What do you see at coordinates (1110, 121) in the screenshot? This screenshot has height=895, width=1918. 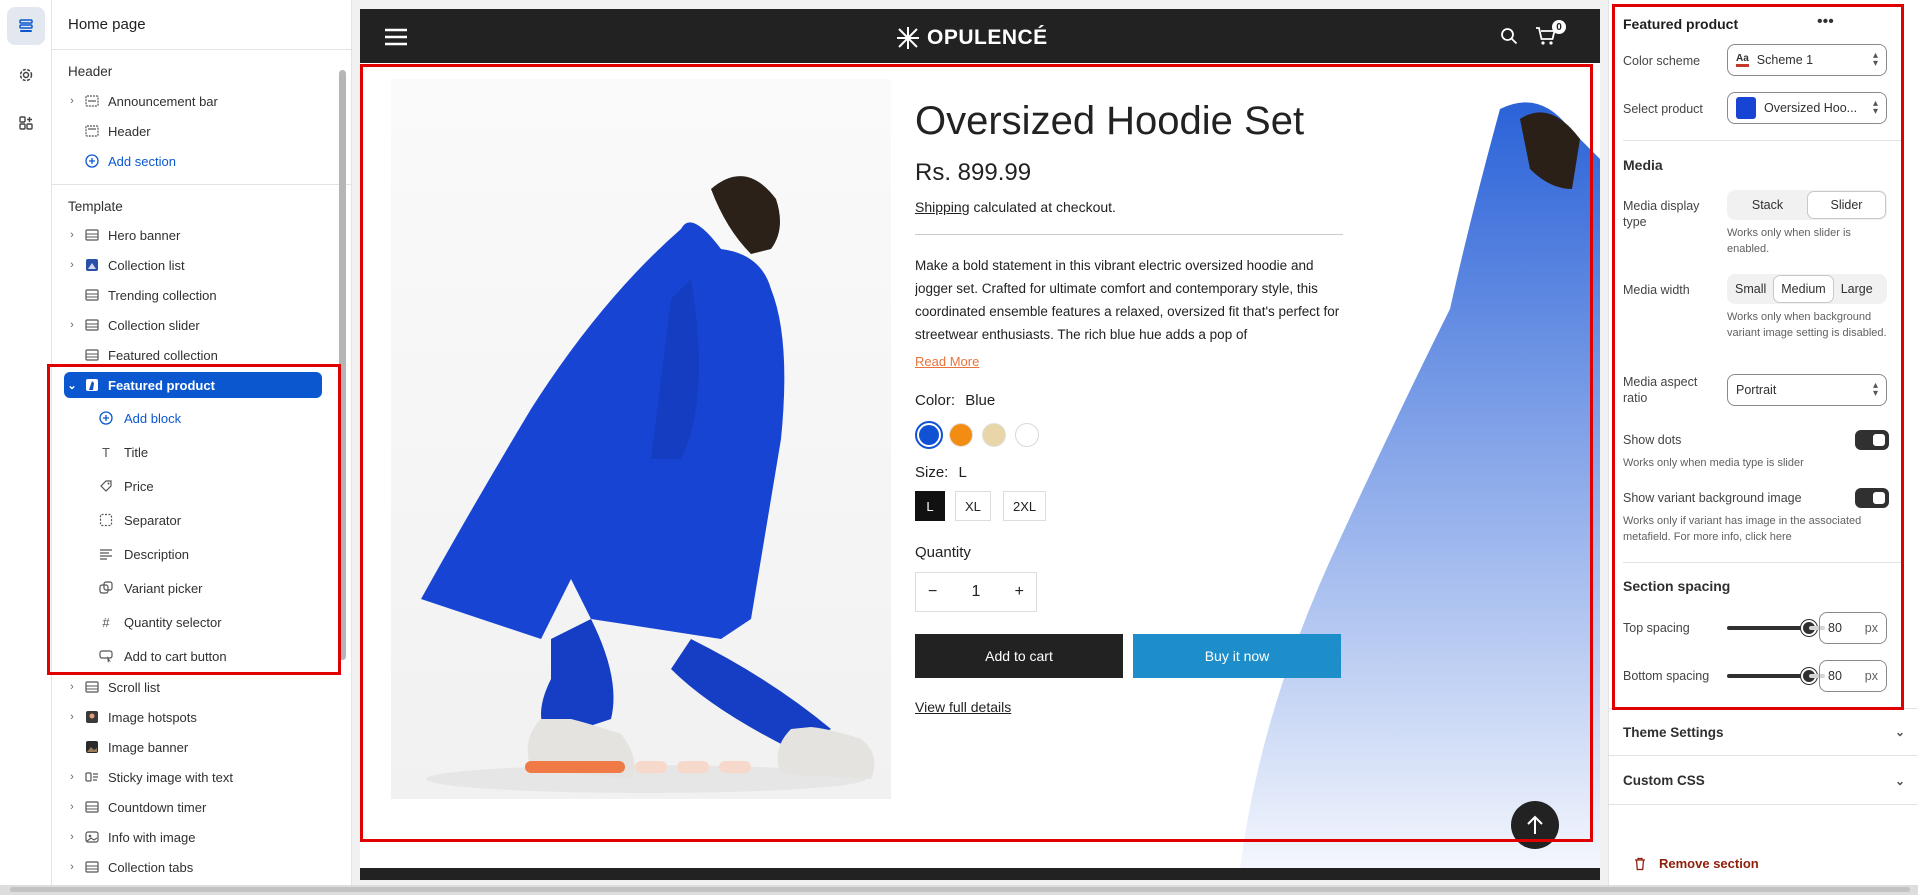 I see `product-title: Oversized Hoodie Set` at bounding box center [1110, 121].